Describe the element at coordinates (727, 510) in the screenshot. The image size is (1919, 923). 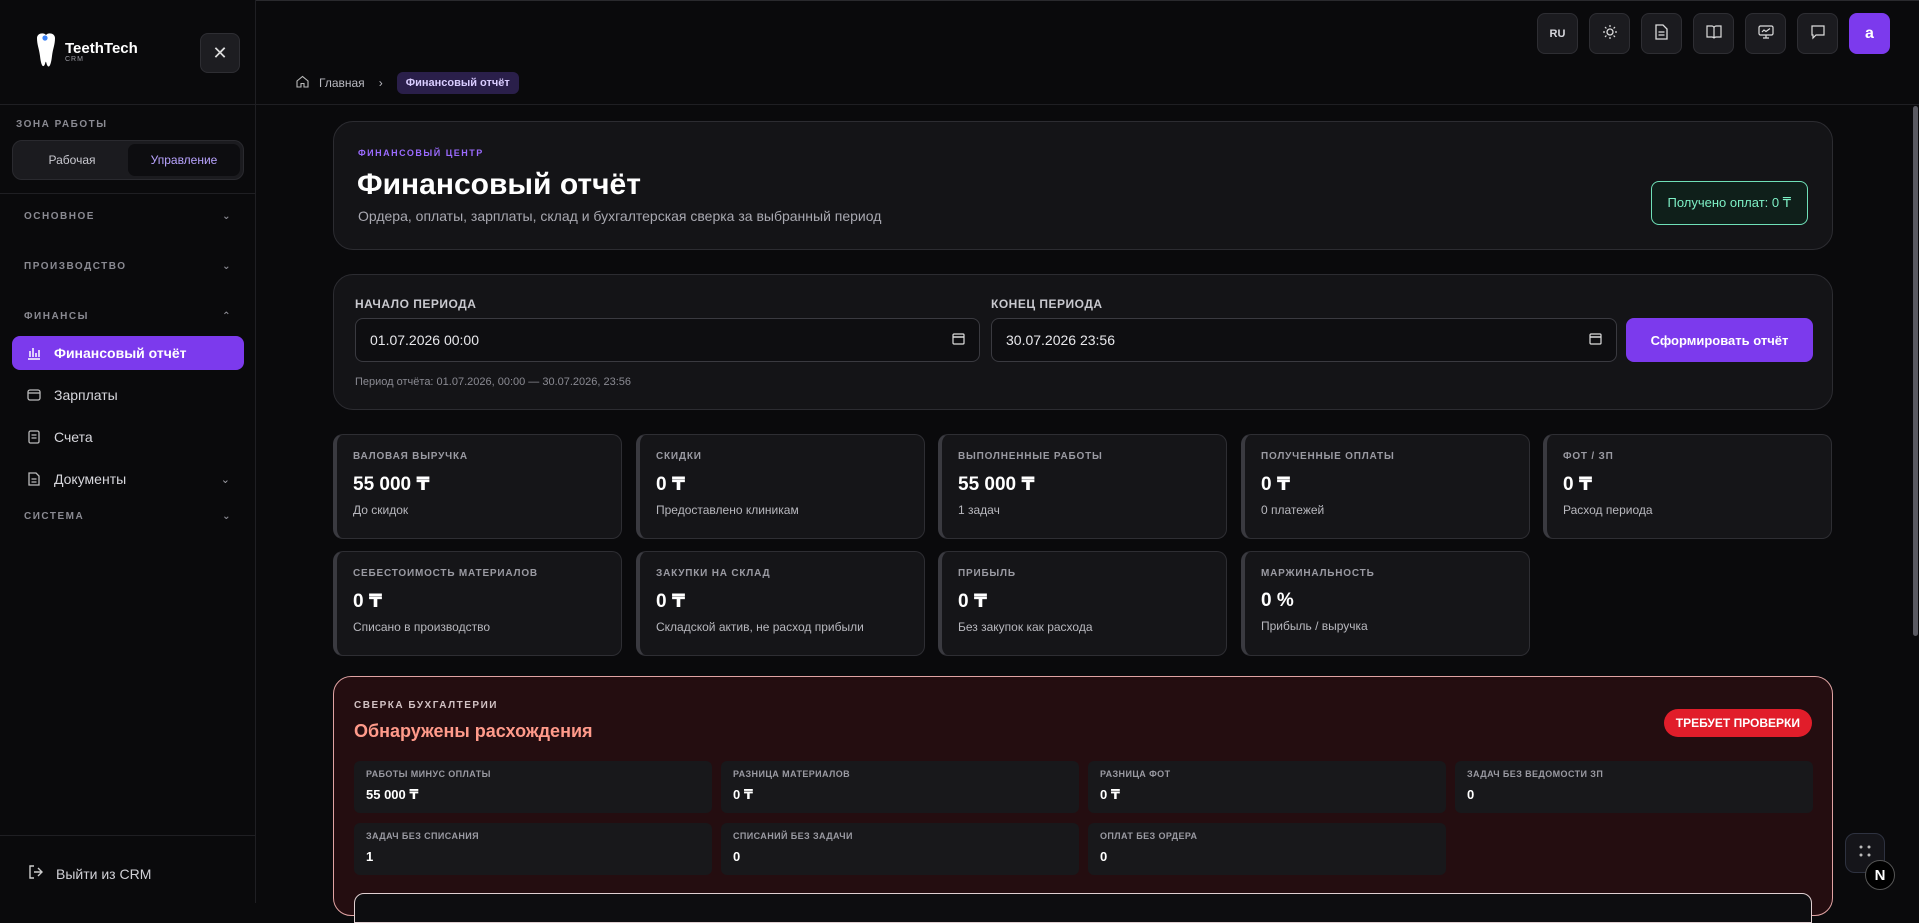
I see `kpi-subtext: Предоставлено клиникам` at that location.